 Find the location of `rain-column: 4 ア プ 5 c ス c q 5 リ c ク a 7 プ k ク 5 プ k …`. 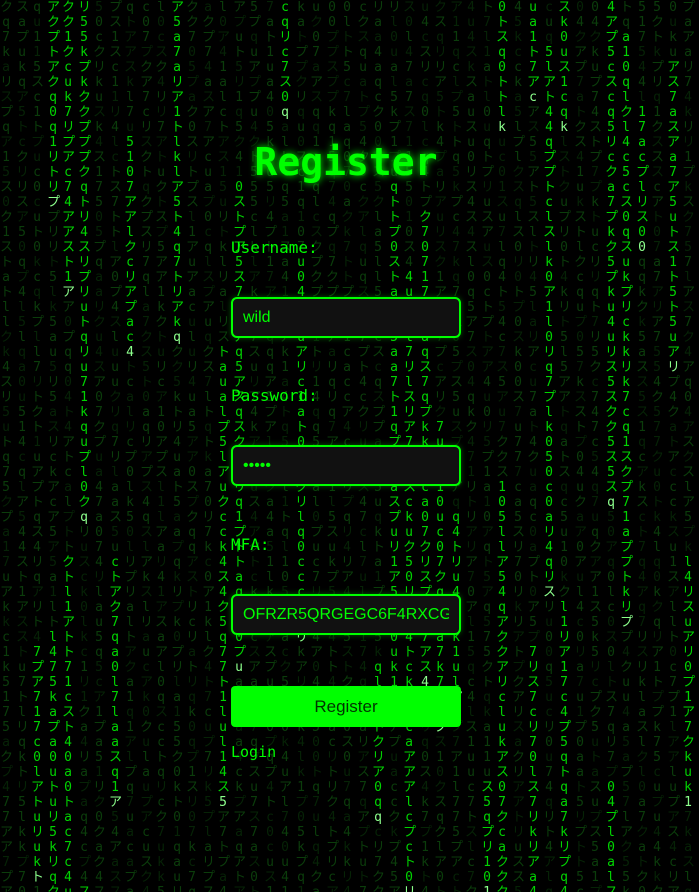

rain-column: 4 ア プ 5 c ス c q 5 リ c ク a 7 プ k ク 5 プ k … is located at coordinates (612, 446).